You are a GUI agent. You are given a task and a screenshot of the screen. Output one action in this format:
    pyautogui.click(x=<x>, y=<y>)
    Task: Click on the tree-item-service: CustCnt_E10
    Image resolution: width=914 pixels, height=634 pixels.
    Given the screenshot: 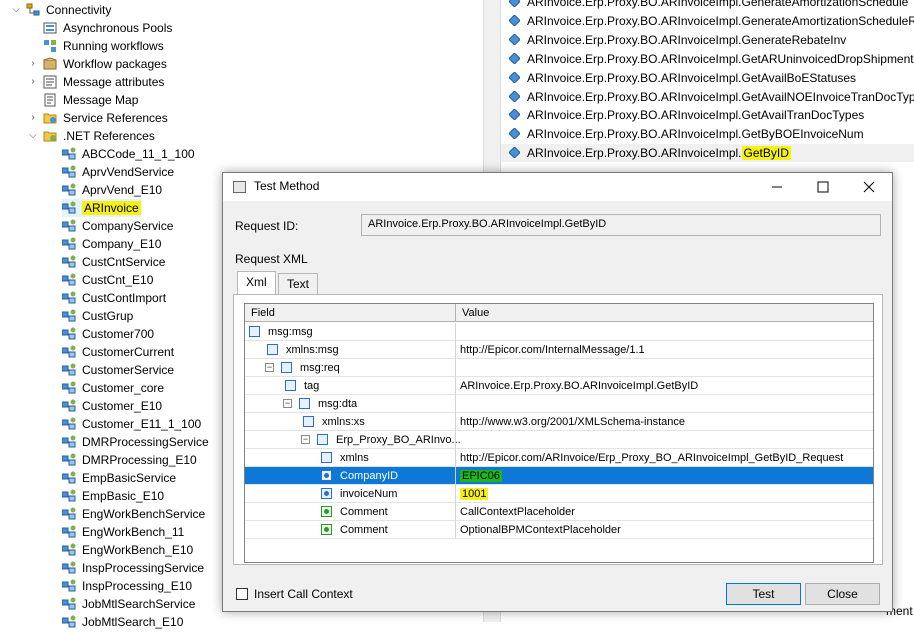 What is the action you would take?
    pyautogui.click(x=107, y=280)
    